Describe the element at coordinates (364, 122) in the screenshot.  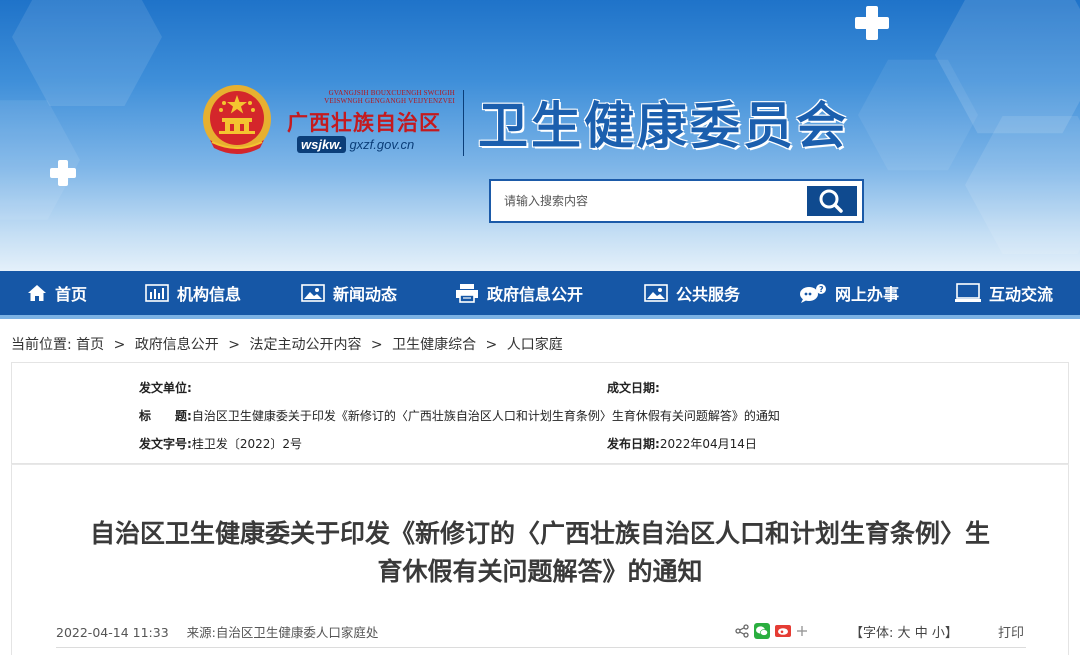
I see `region-name: 广西壮族自治区` at that location.